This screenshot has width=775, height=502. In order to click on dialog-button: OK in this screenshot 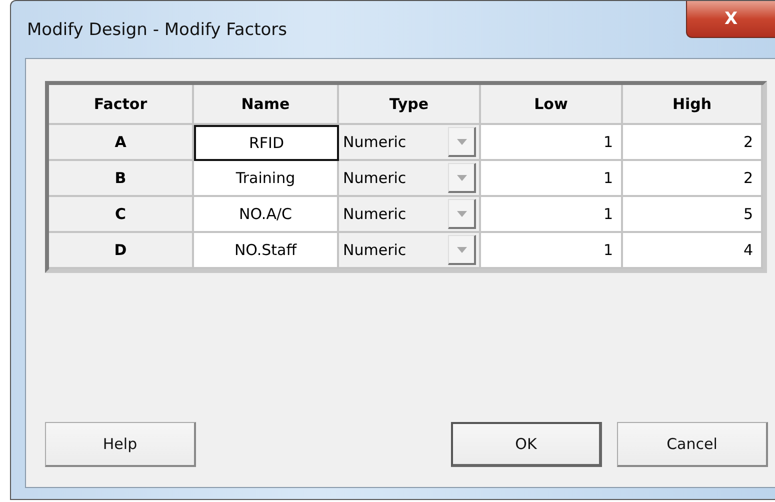, I will do `click(526, 444)`.